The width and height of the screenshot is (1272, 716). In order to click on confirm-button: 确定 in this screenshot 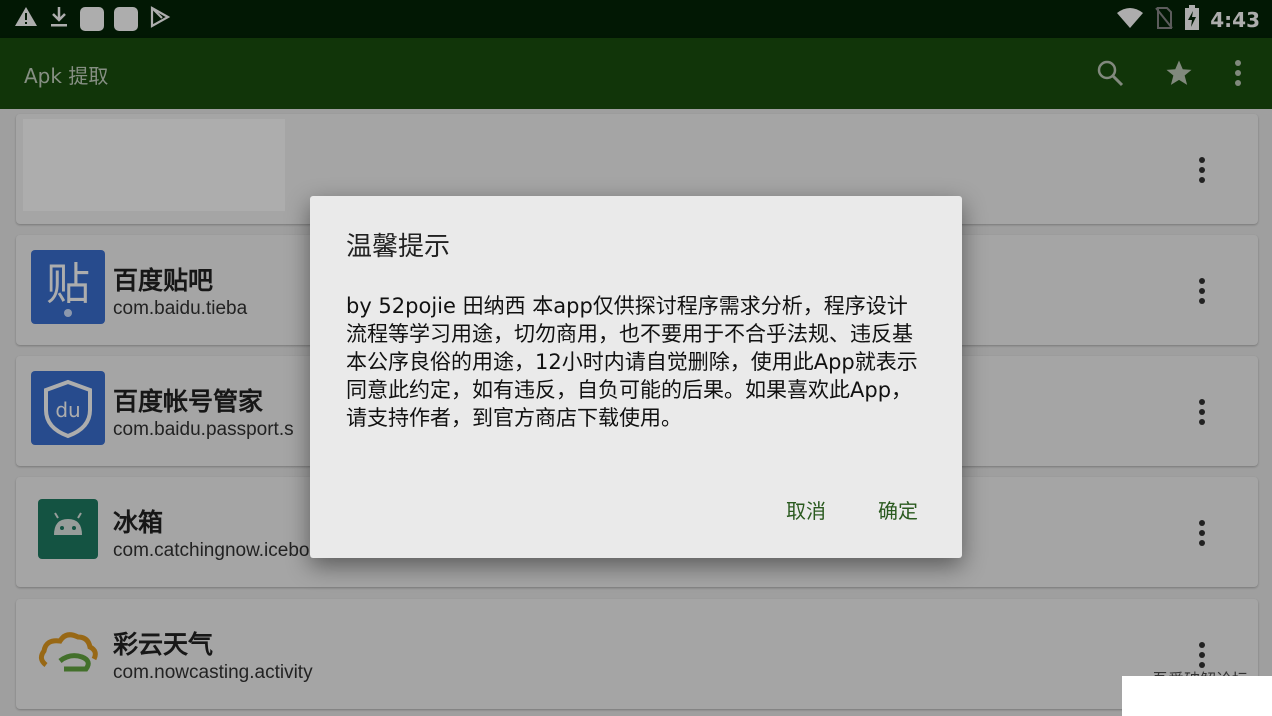, I will do `click(898, 509)`.